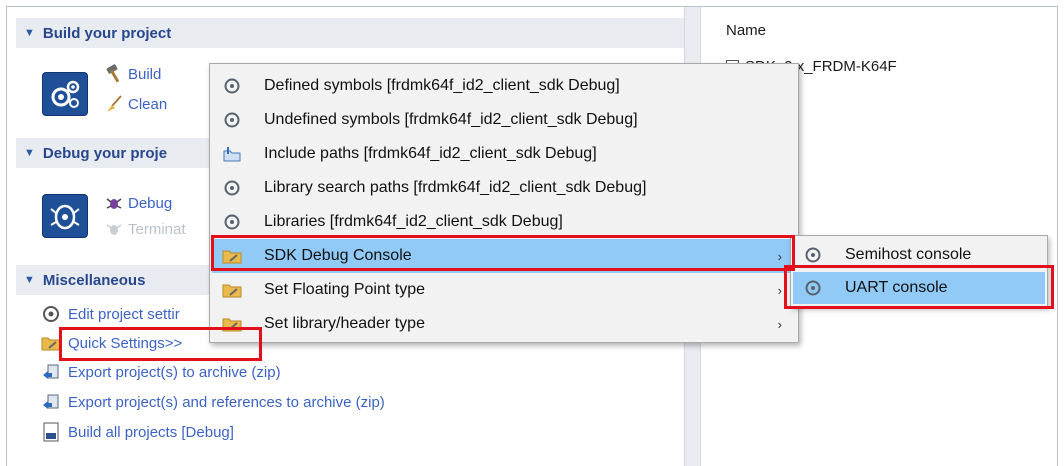 Image resolution: width=1064 pixels, height=466 pixels. What do you see at coordinates (344, 323) in the screenshot?
I see `menu-item-label: Set library/header type` at bounding box center [344, 323].